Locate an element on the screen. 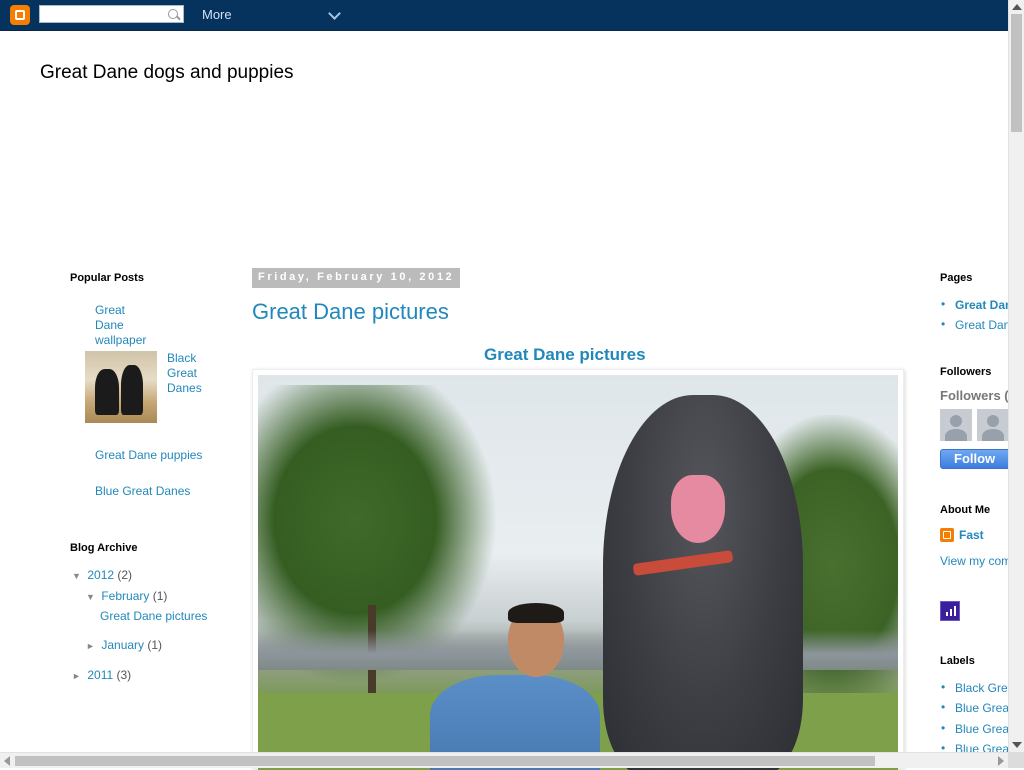 The width and height of the screenshot is (1024, 770). archive-month-january: ► January (1) is located at coordinates (124, 645).